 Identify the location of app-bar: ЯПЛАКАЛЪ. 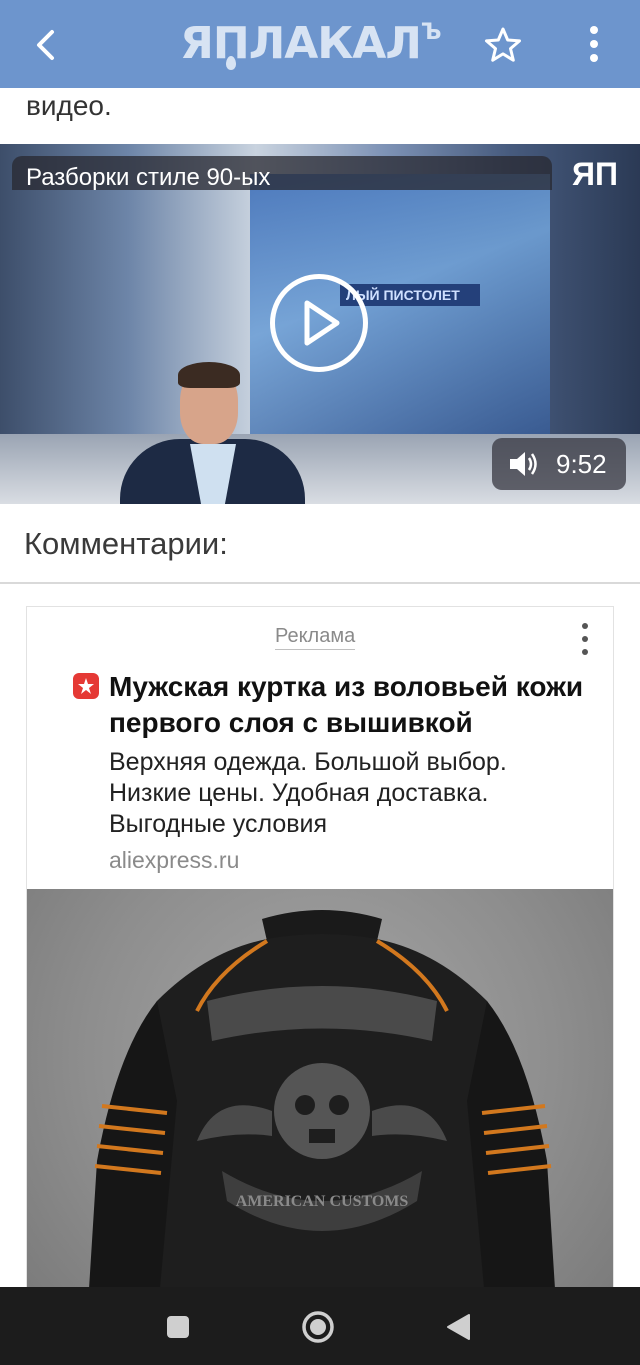
(320, 44).